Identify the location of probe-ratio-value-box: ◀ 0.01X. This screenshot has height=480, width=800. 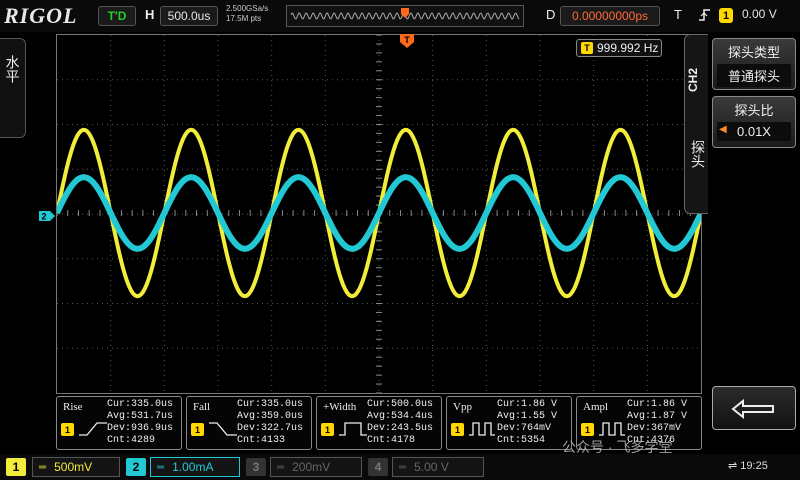
(754, 131).